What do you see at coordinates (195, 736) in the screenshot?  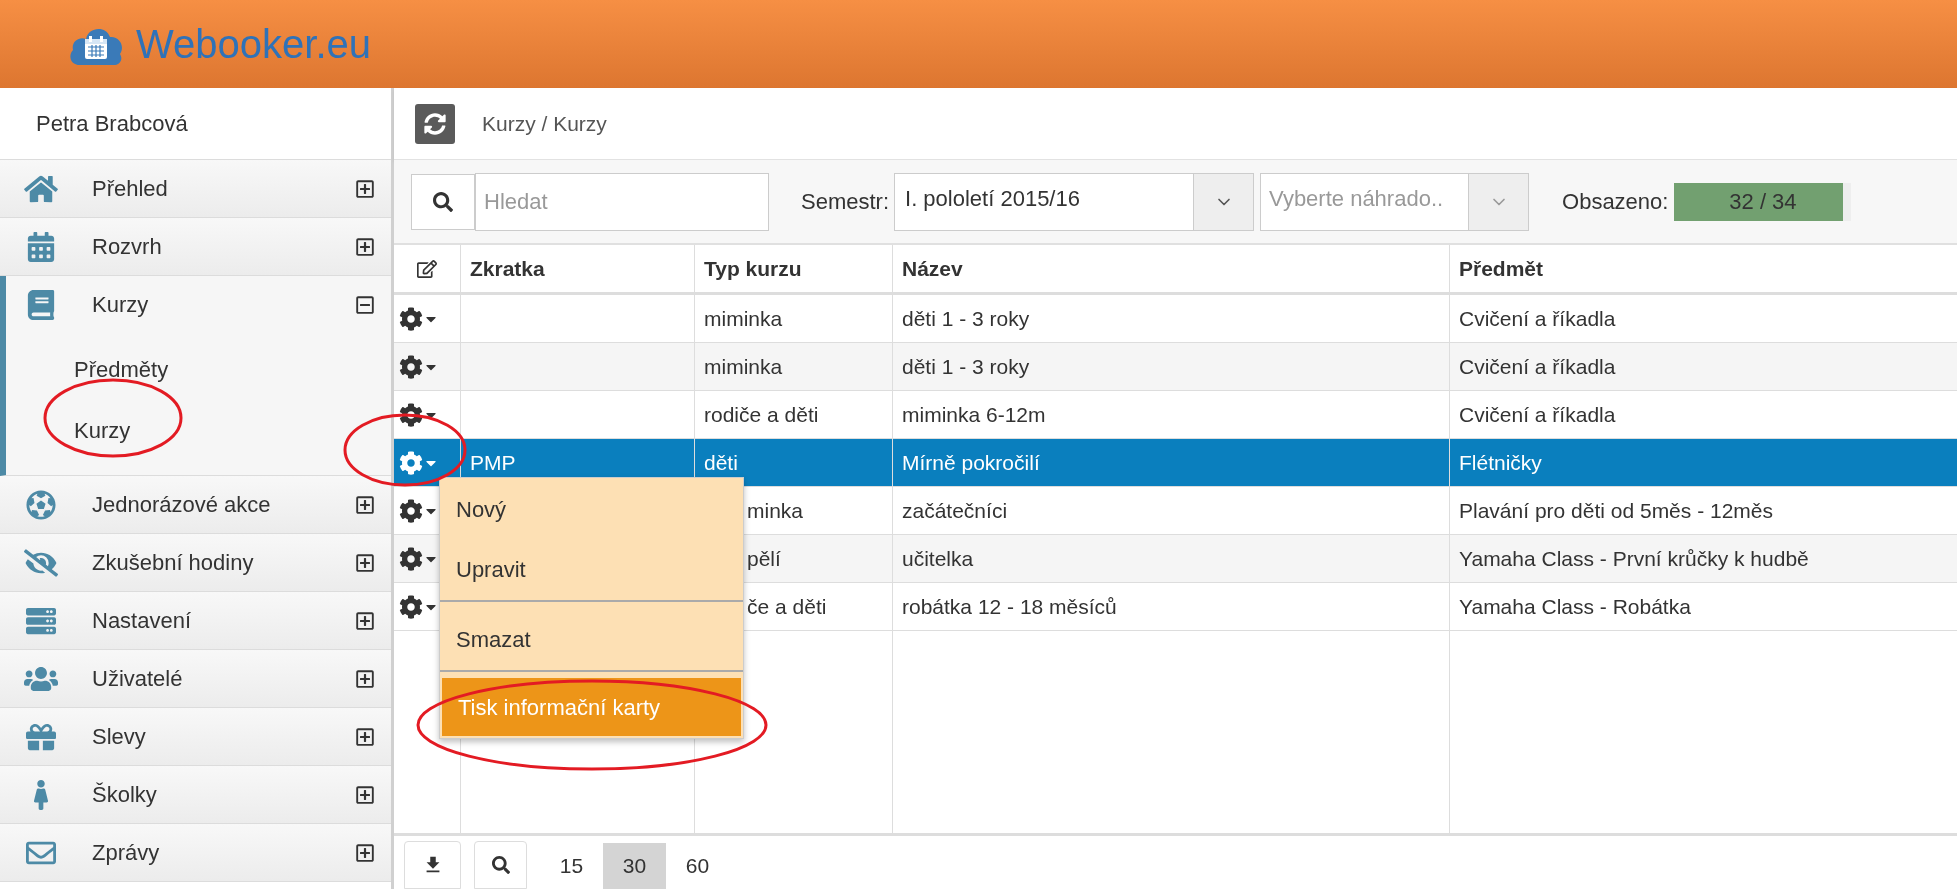 I see `sidebar-item: Slevy` at bounding box center [195, 736].